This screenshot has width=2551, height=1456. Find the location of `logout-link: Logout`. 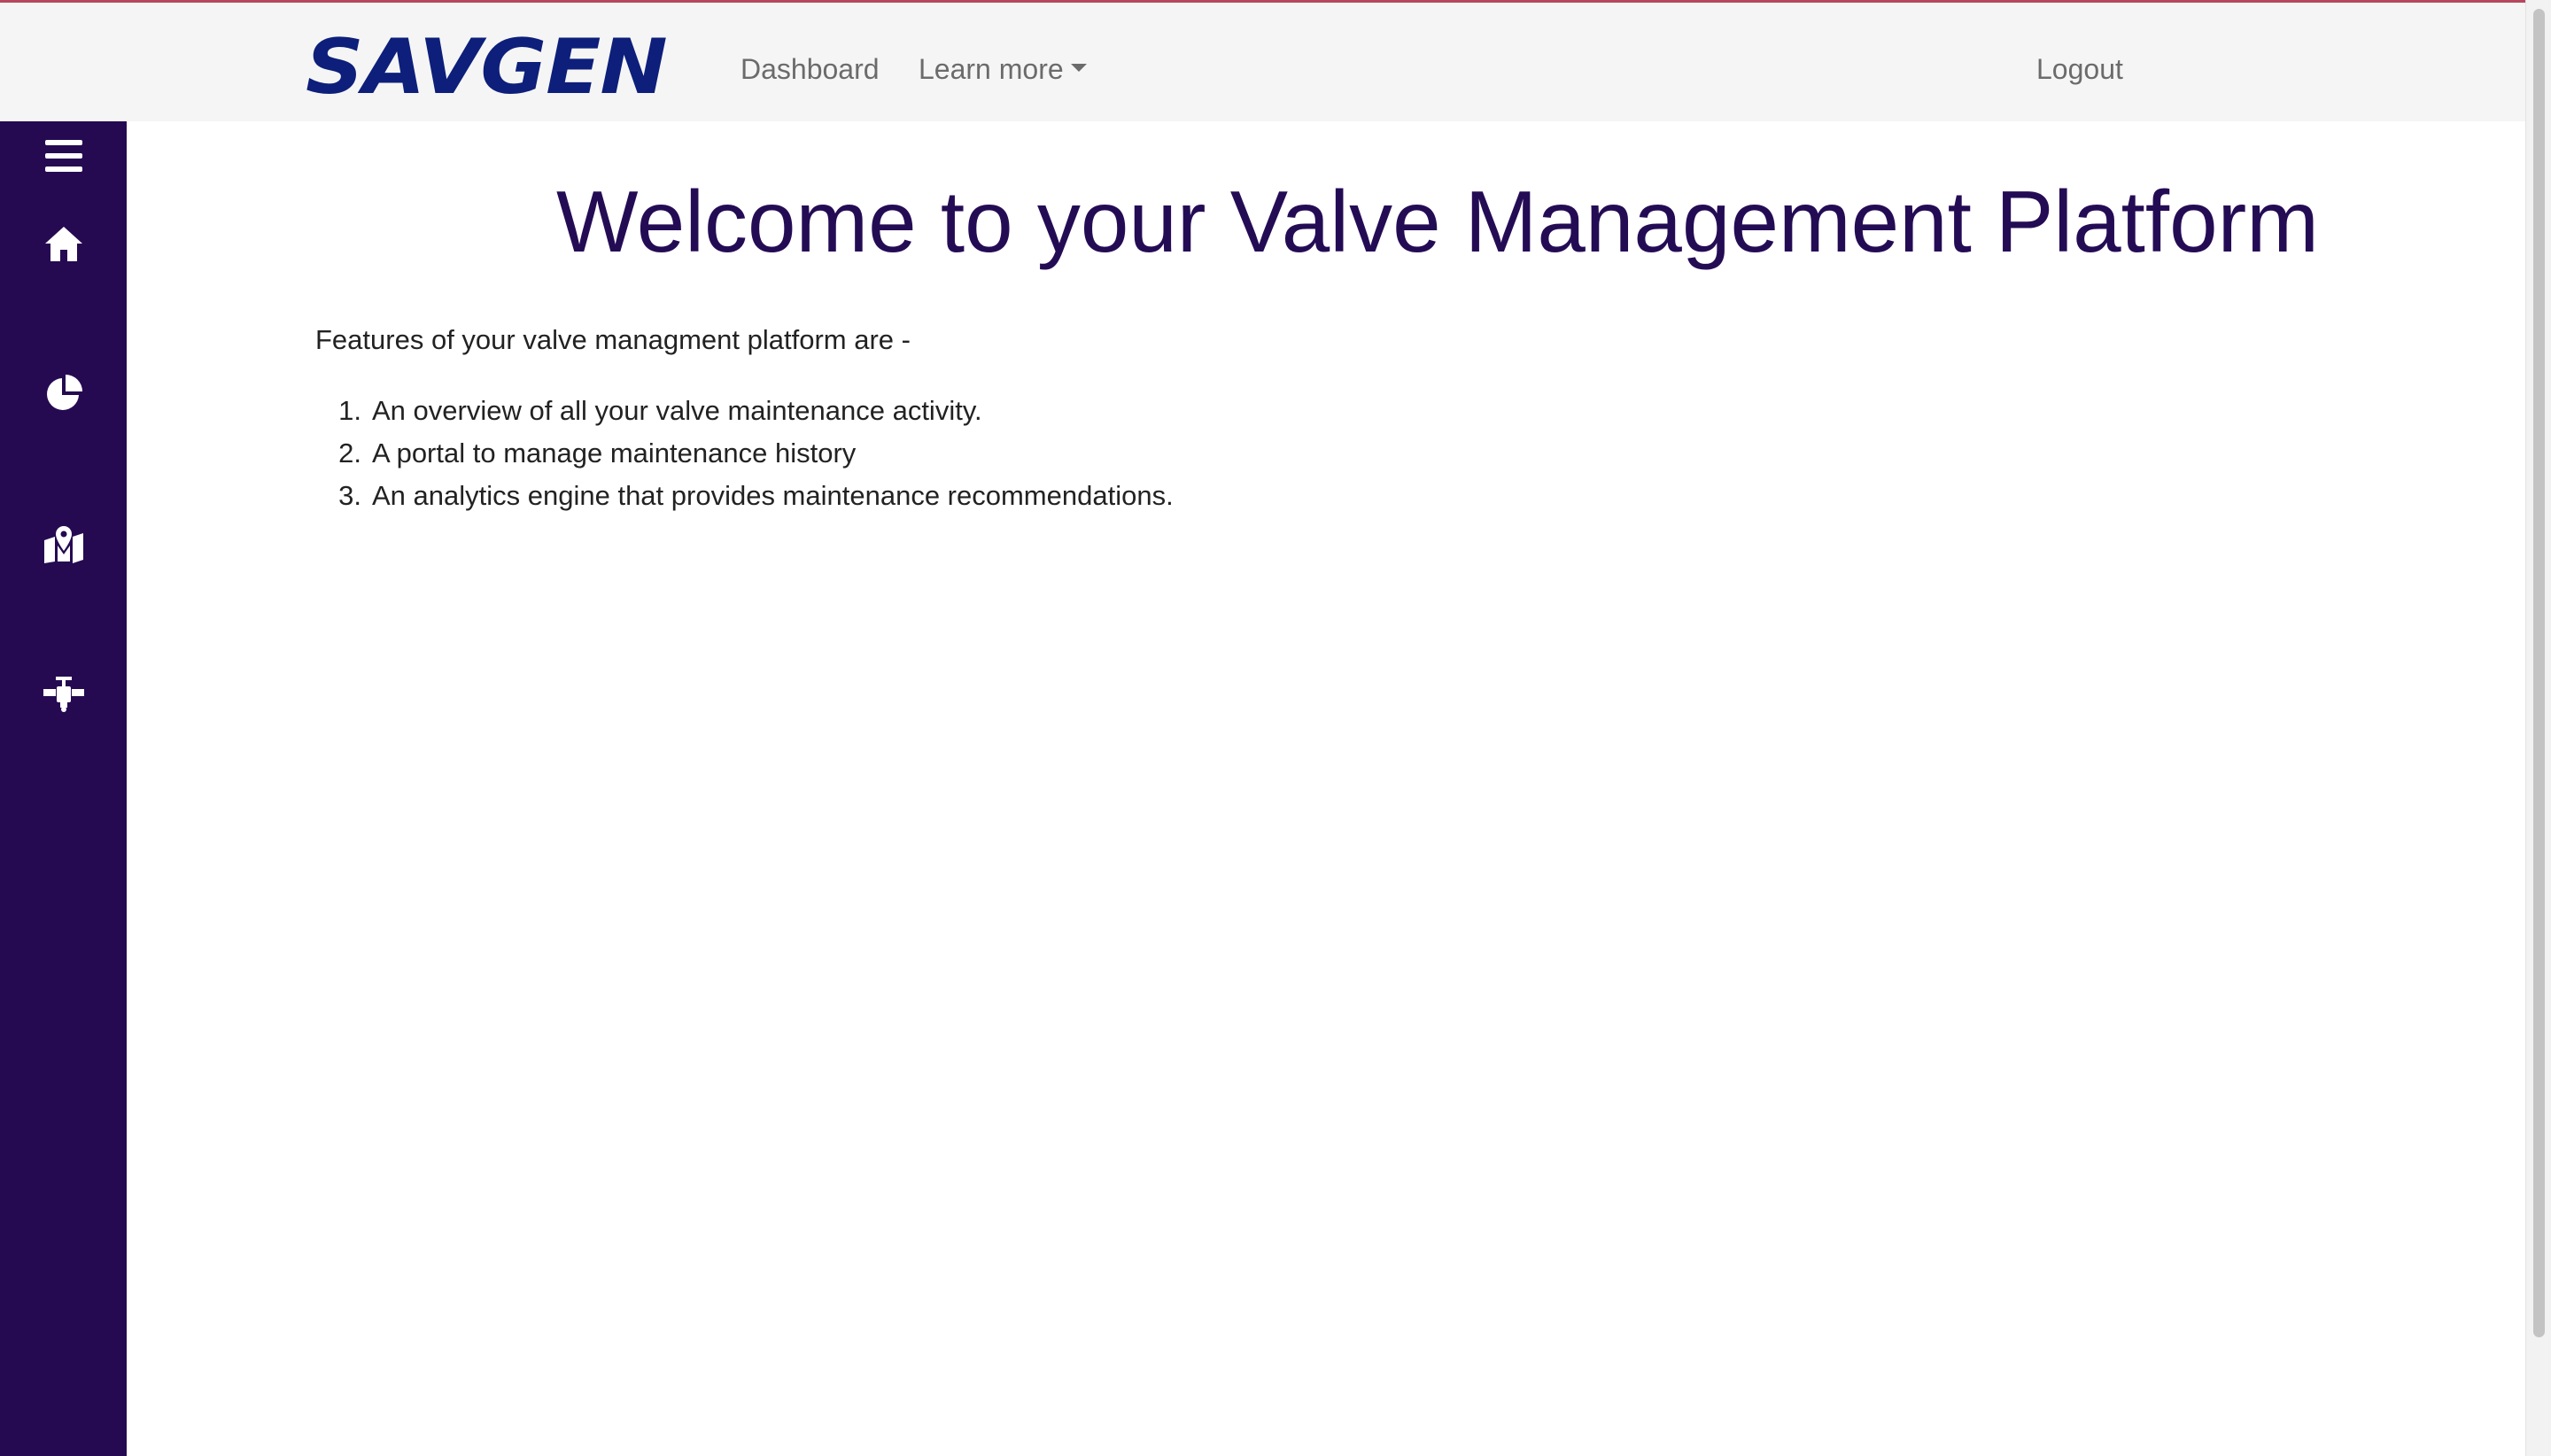

logout-link: Logout is located at coordinates (2079, 69).